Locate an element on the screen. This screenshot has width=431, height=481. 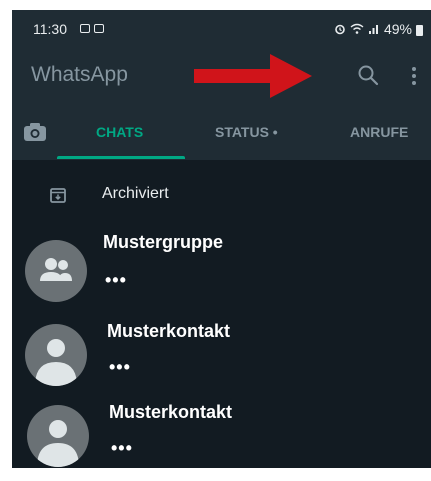
chat-row: Musterkontakt ••• is located at coordinates (221, 431).